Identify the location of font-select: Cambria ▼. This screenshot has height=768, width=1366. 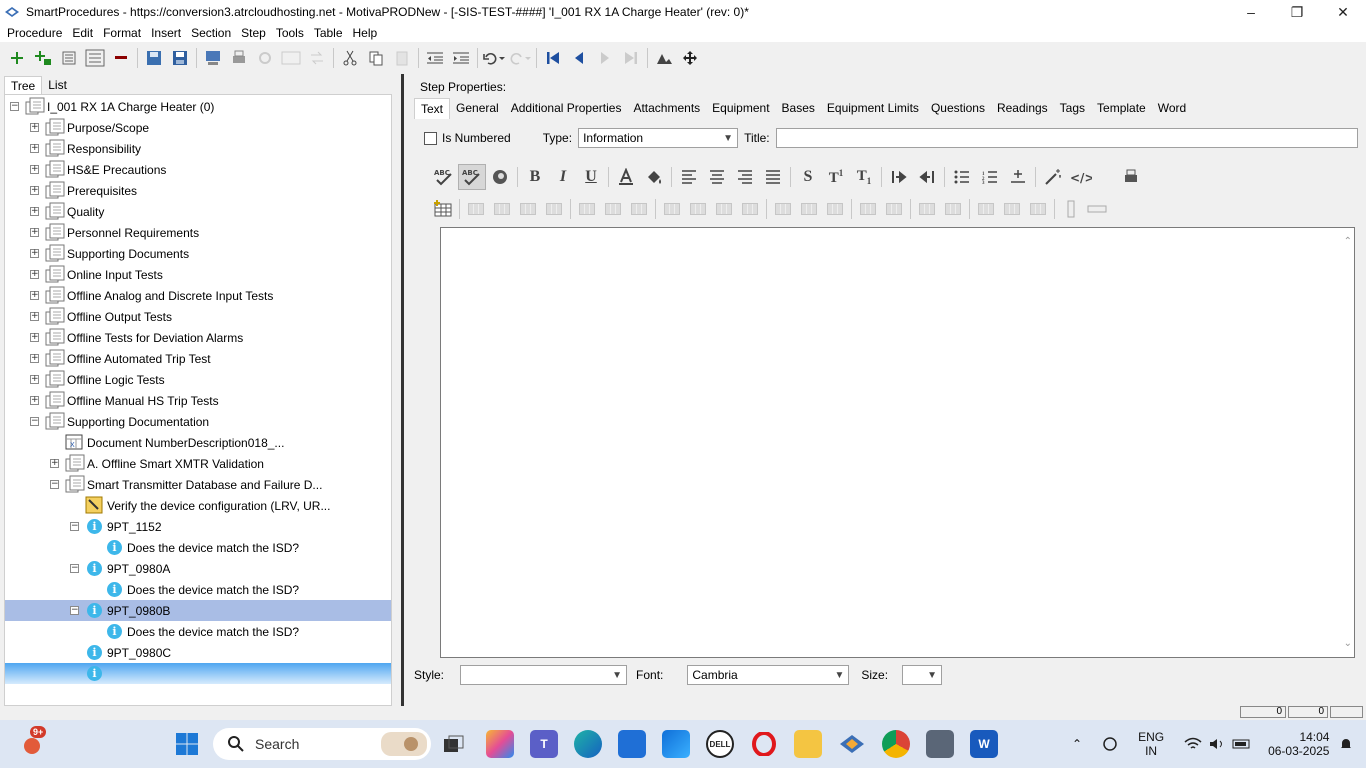
(768, 675).